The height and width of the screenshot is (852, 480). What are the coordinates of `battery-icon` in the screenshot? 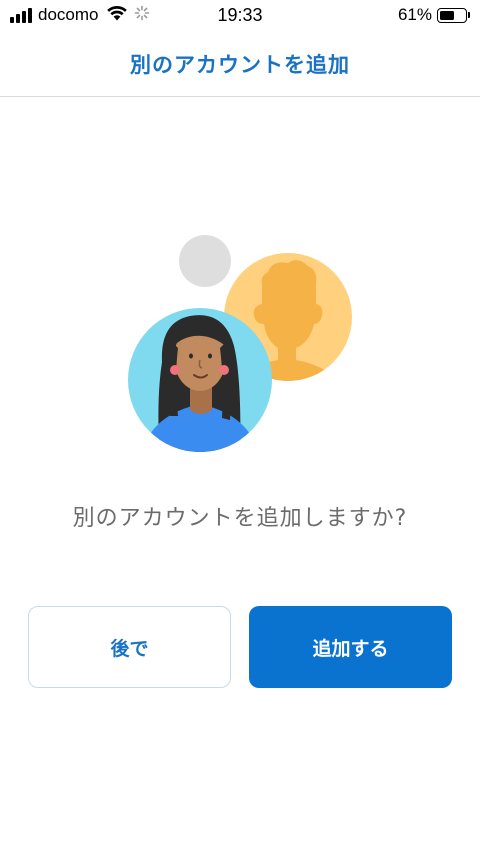 It's located at (452, 15).